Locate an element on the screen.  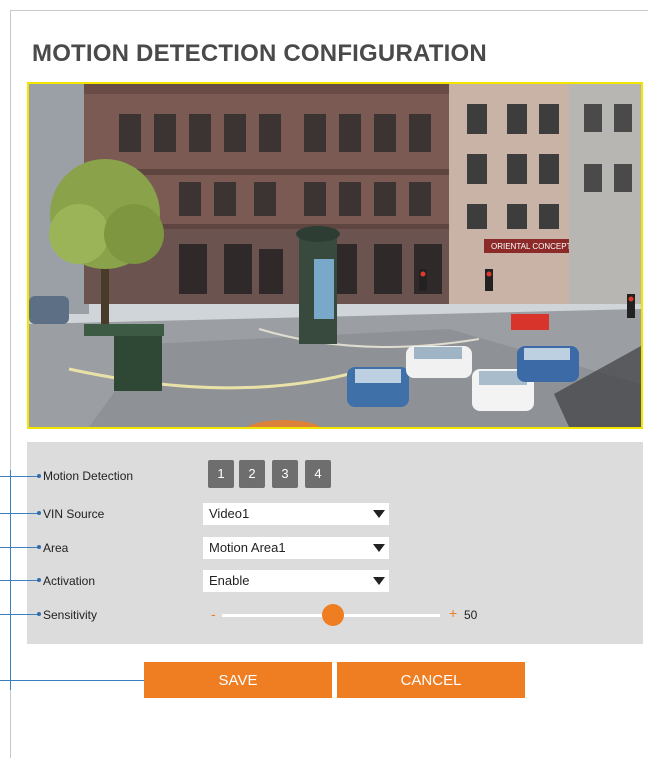
callout-vin-source is located at coordinates (19, 513).